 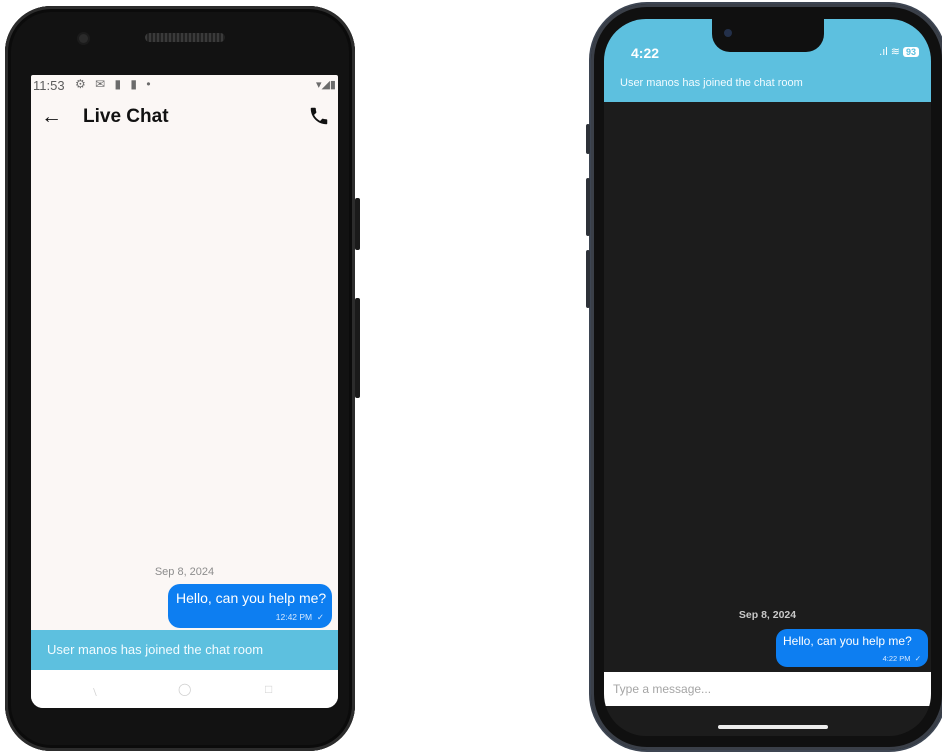 I want to click on signal-battery-icon: ▾◢▮, so click(x=325, y=85).